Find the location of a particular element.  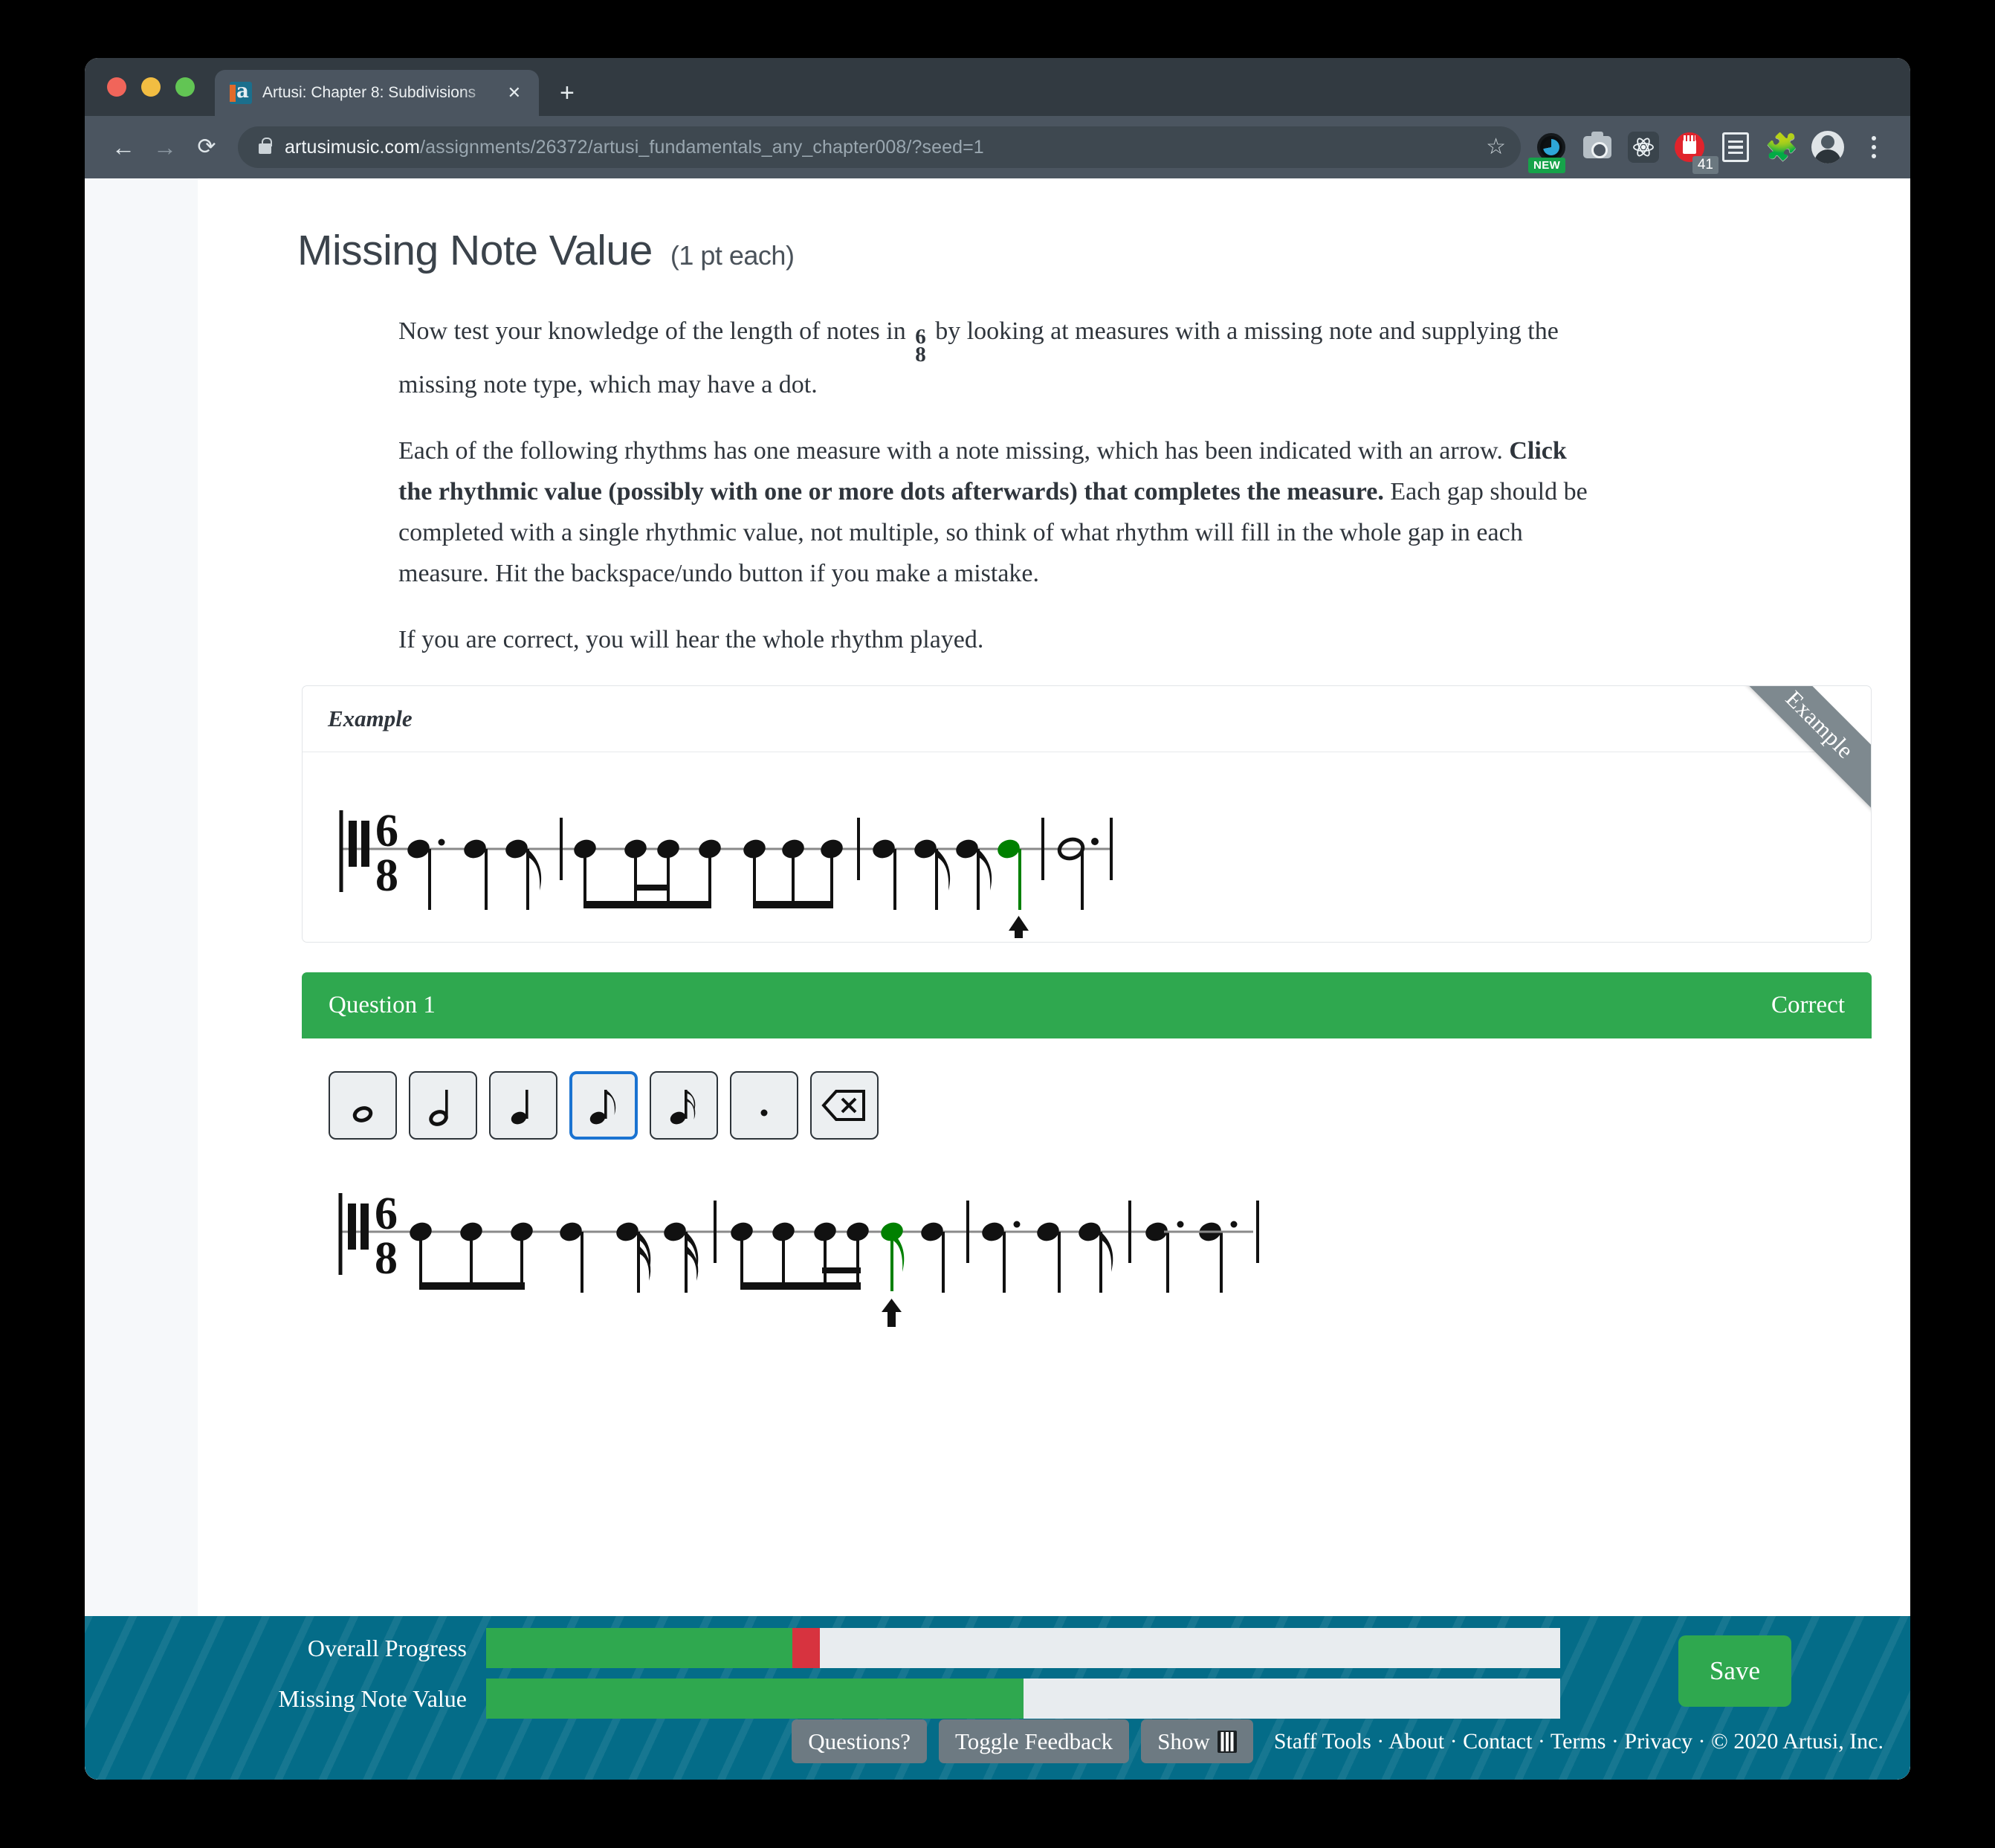

lock-icon is located at coordinates (265, 146).